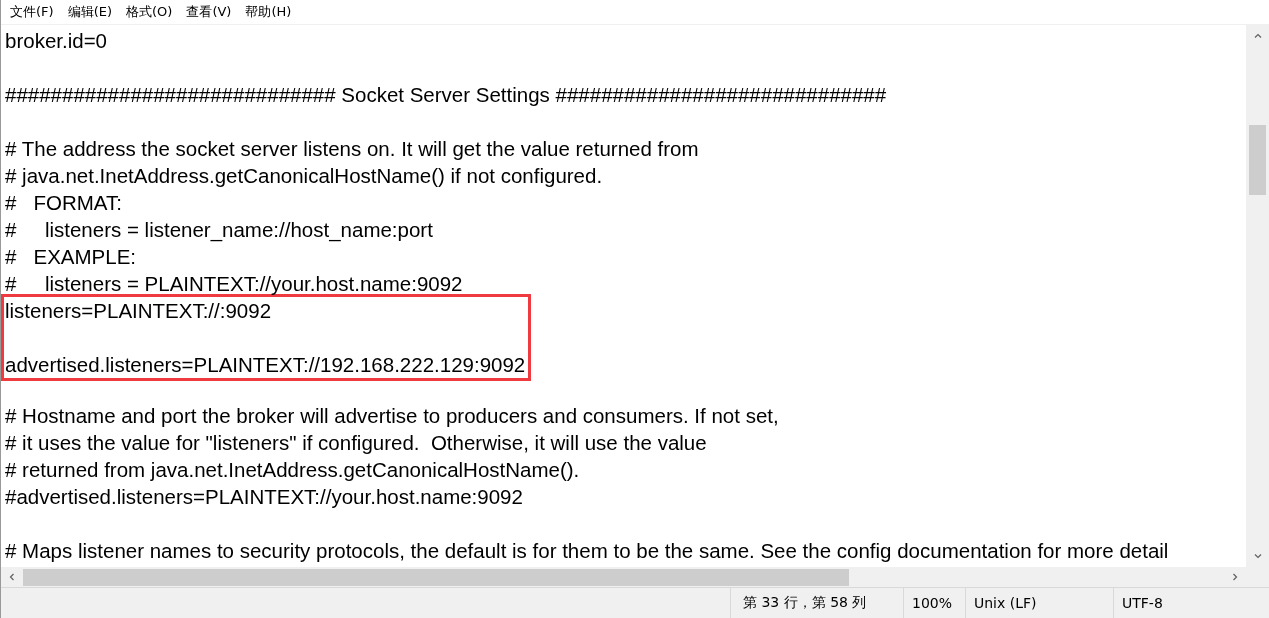  I want to click on menu-item: 格式(O), so click(149, 12).